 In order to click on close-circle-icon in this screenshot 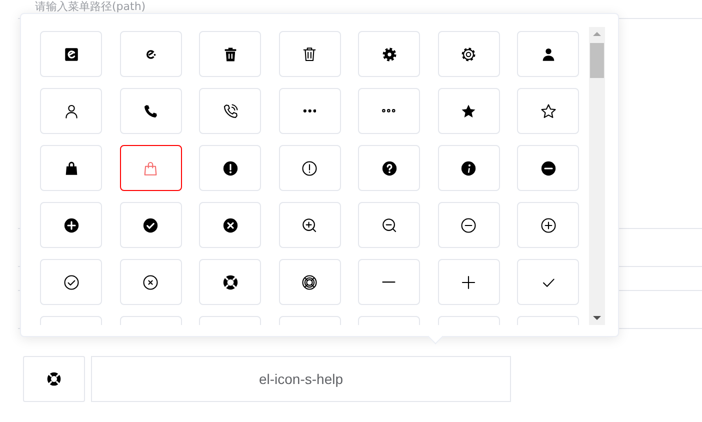, I will do `click(230, 225)`.